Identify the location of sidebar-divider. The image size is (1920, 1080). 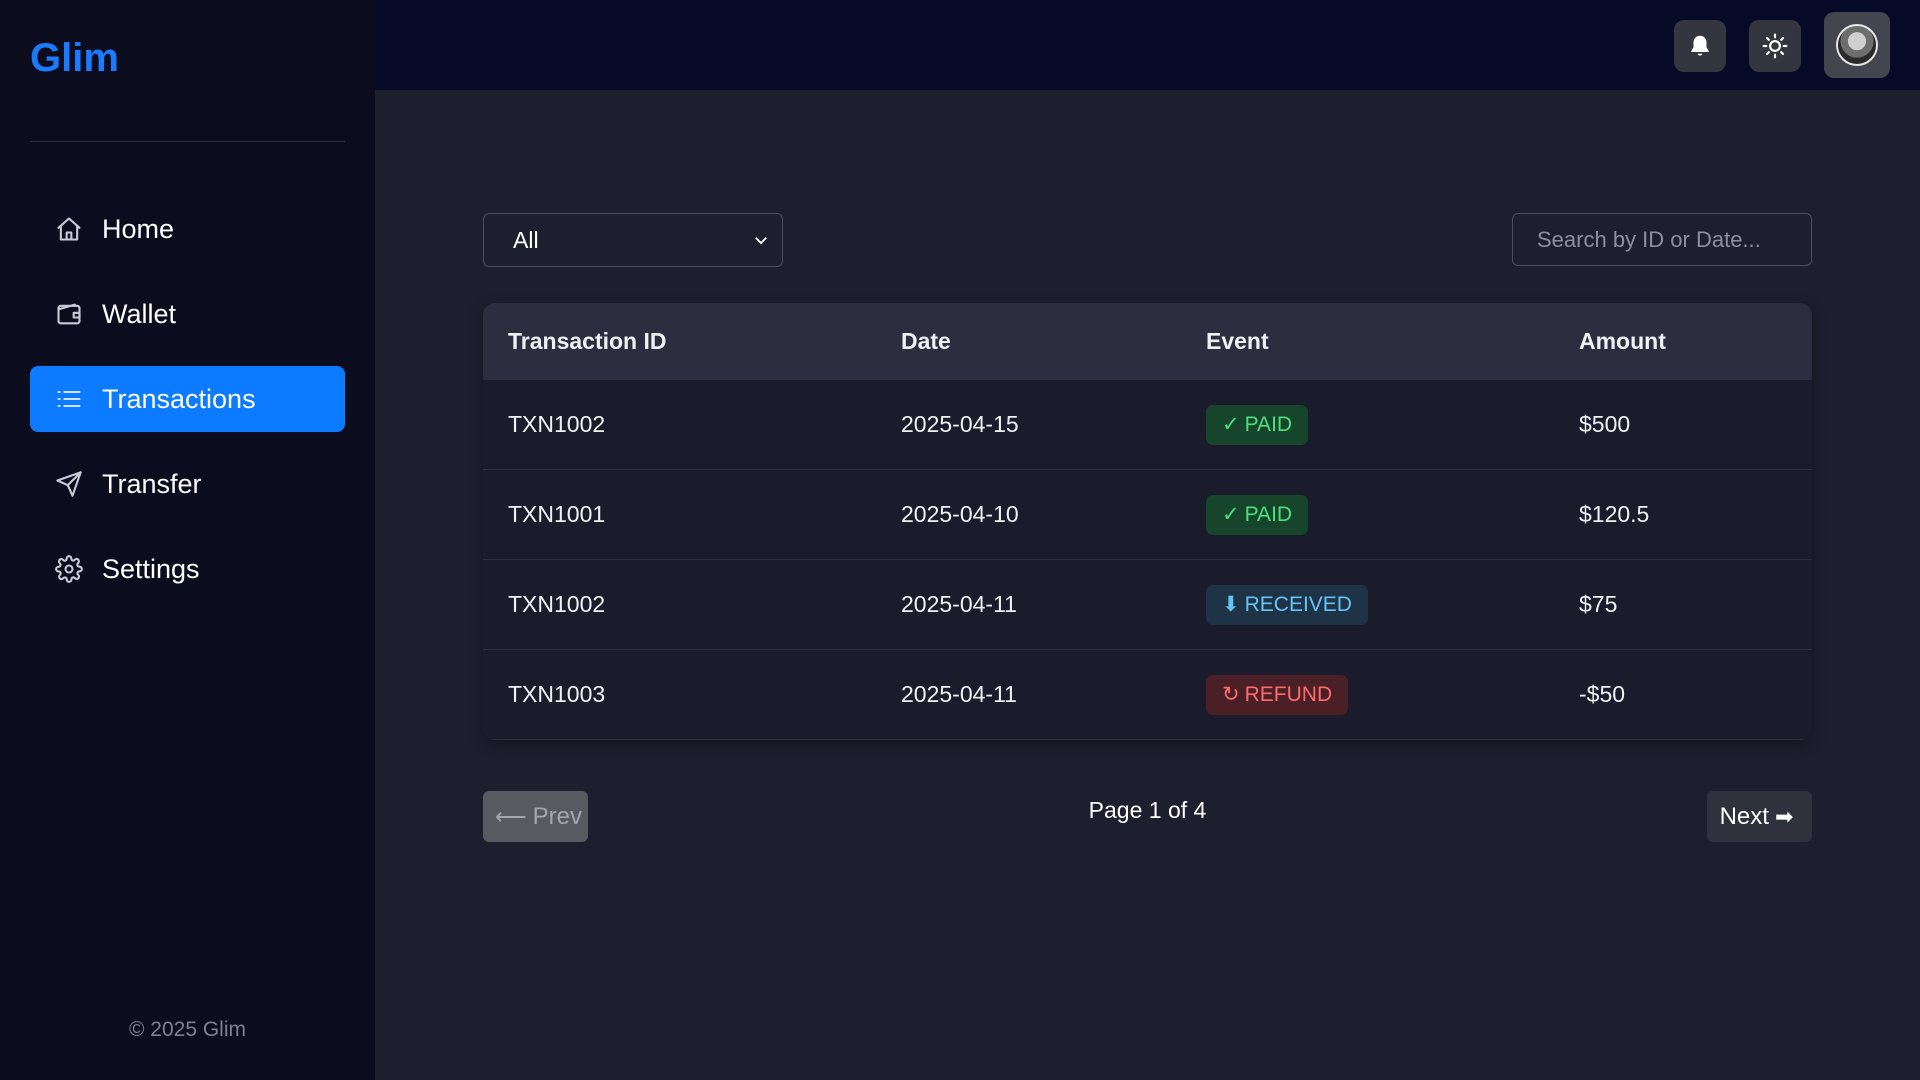
(187, 141).